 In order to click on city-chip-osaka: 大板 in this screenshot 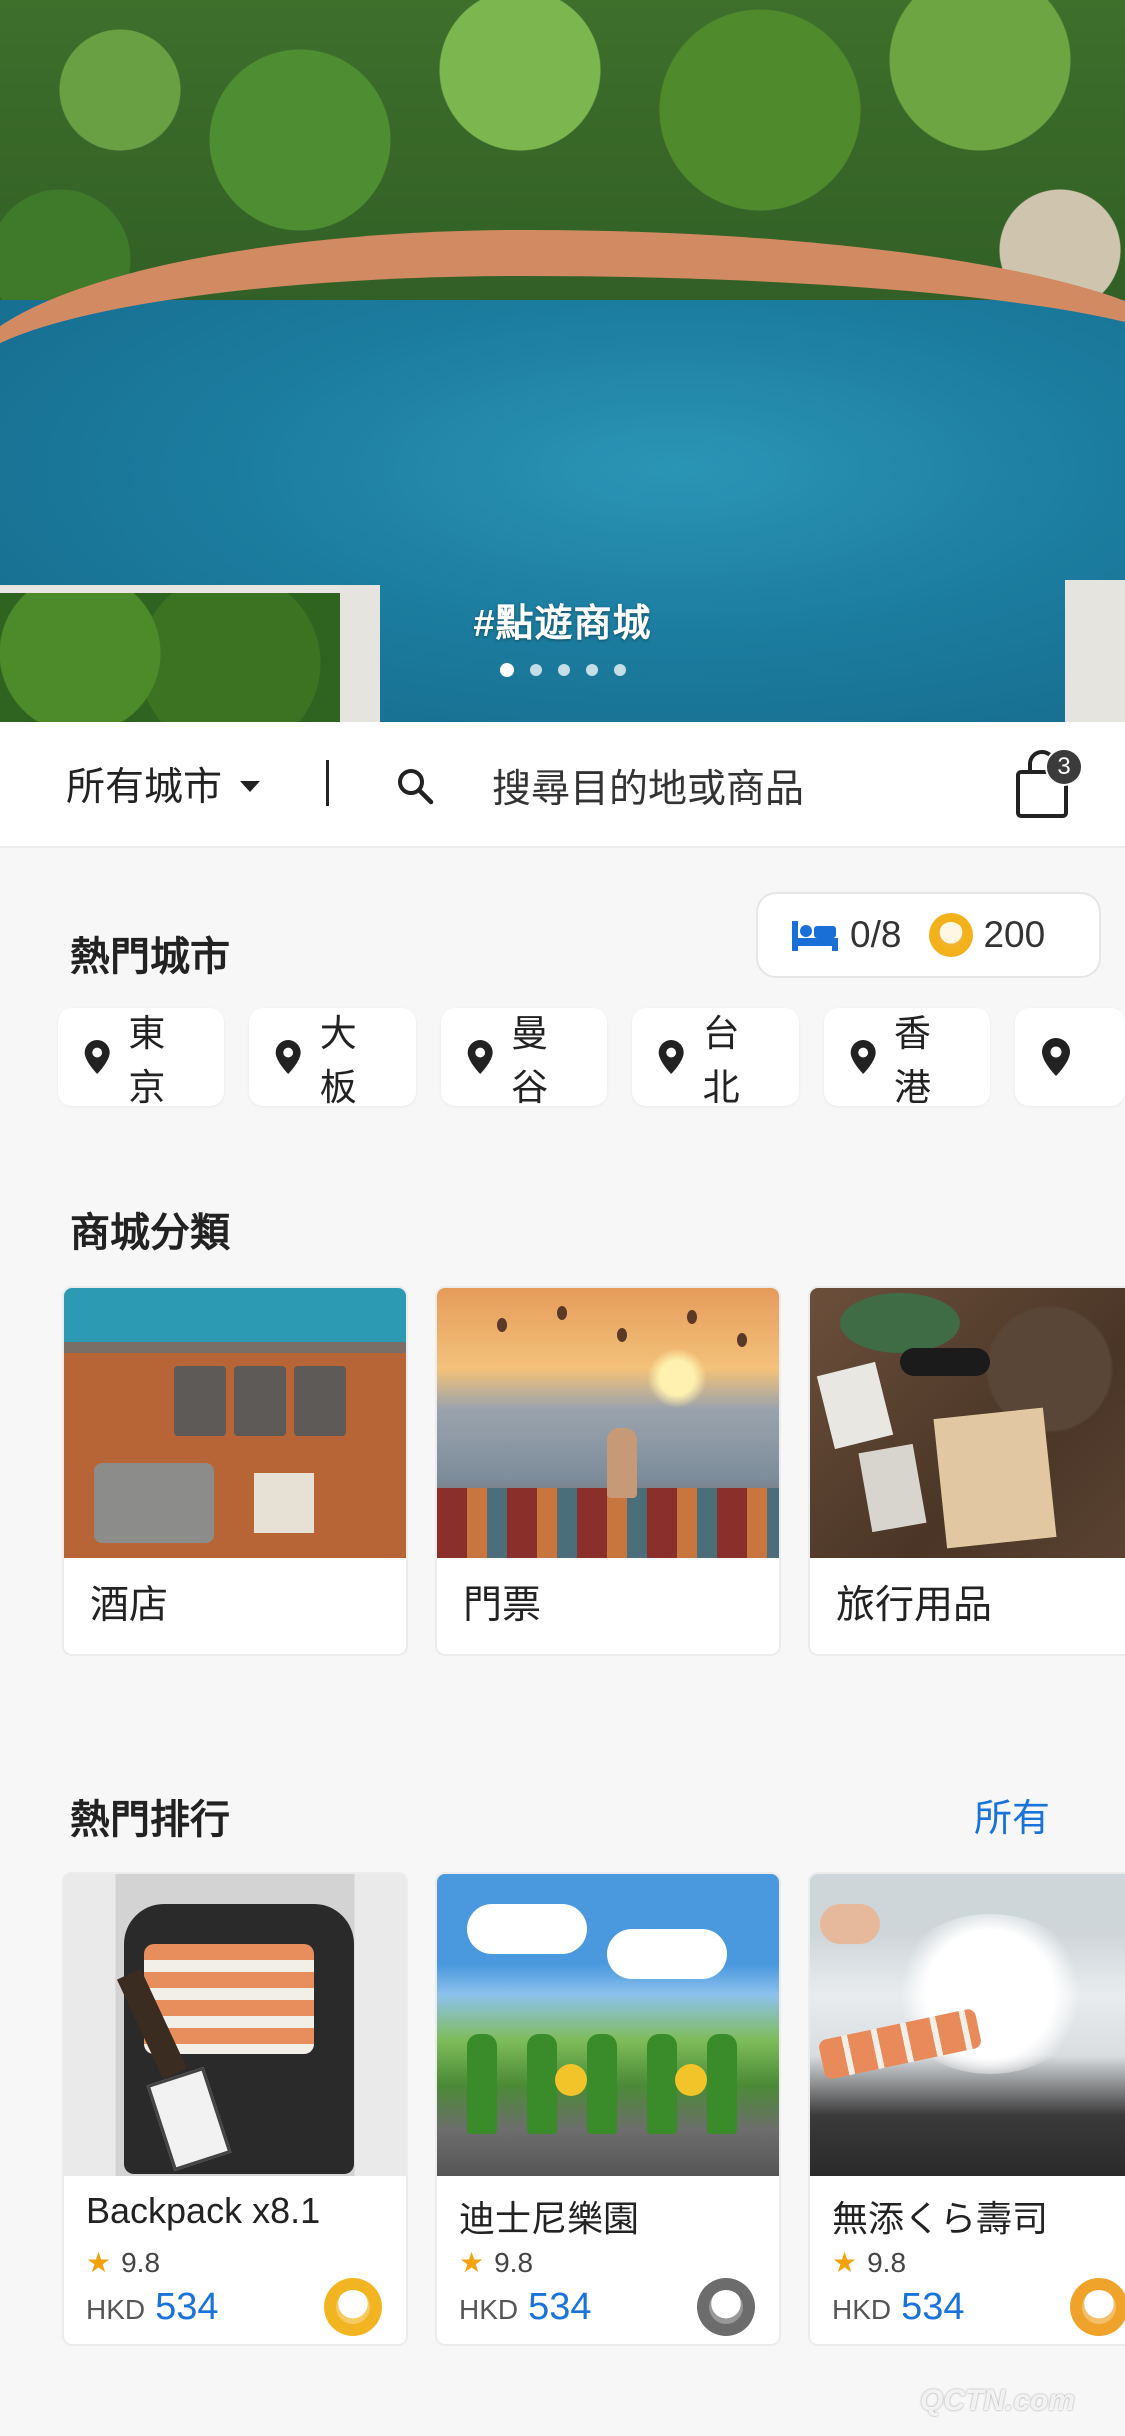, I will do `click(332, 1058)`.